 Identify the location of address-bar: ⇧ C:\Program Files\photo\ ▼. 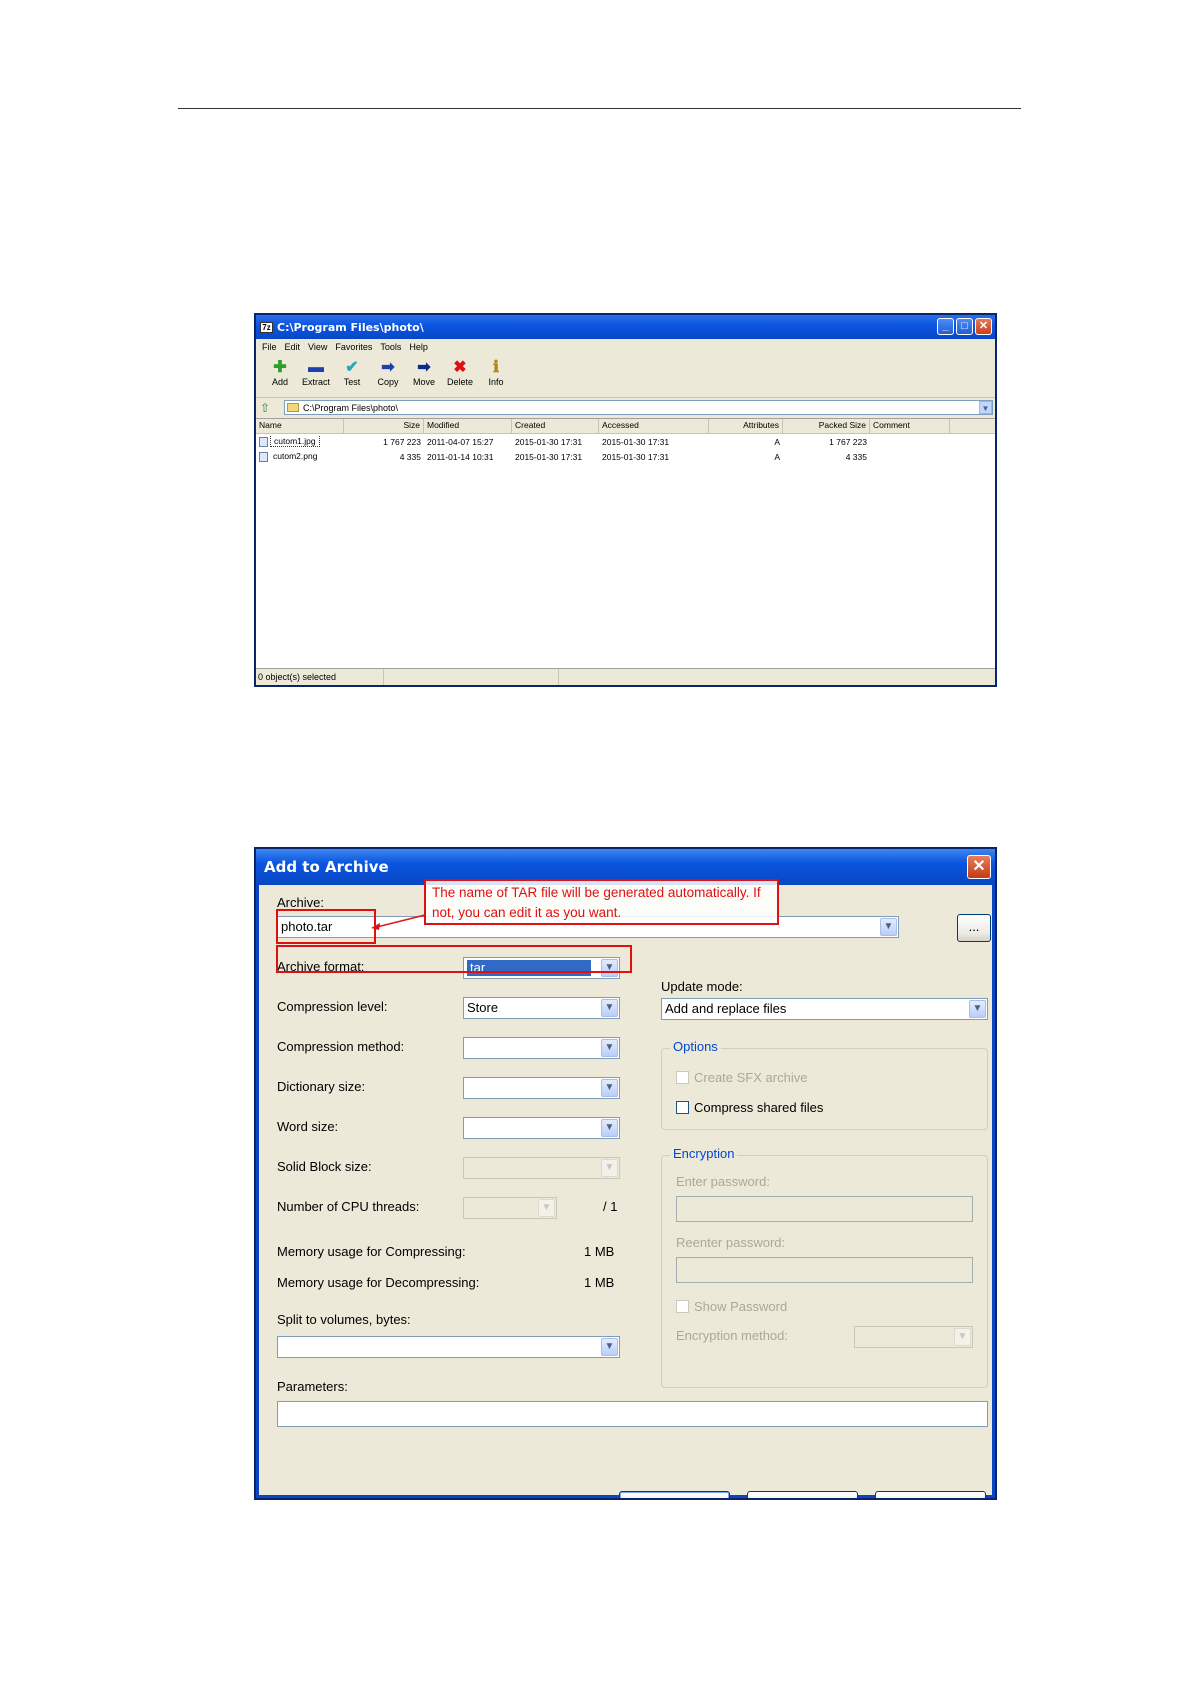
(625, 408).